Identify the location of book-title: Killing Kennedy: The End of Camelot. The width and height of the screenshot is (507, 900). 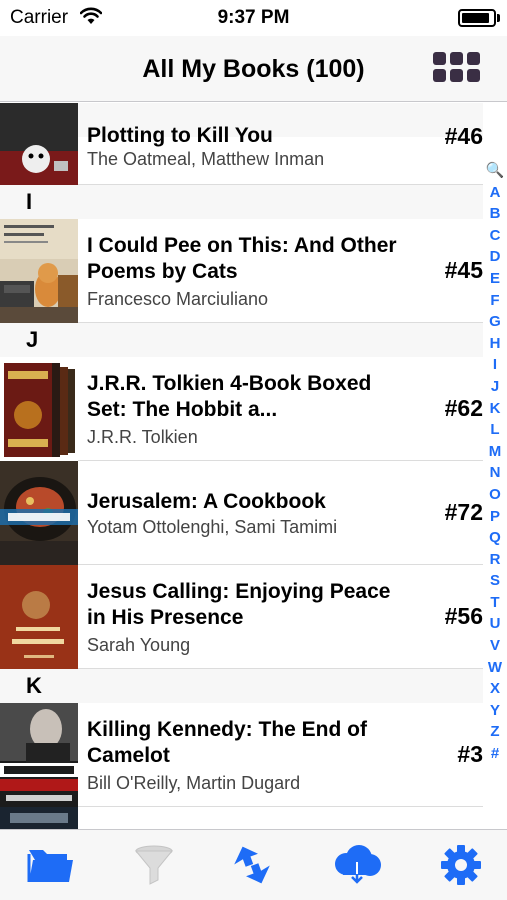
(227, 742).